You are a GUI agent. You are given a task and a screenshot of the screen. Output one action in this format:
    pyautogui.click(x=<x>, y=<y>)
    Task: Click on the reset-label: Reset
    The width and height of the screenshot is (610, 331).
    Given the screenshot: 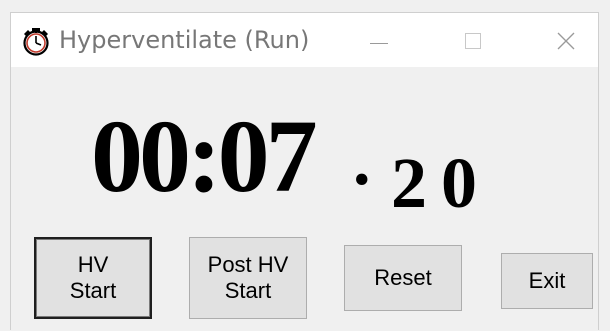 What is the action you would take?
    pyautogui.click(x=403, y=277)
    